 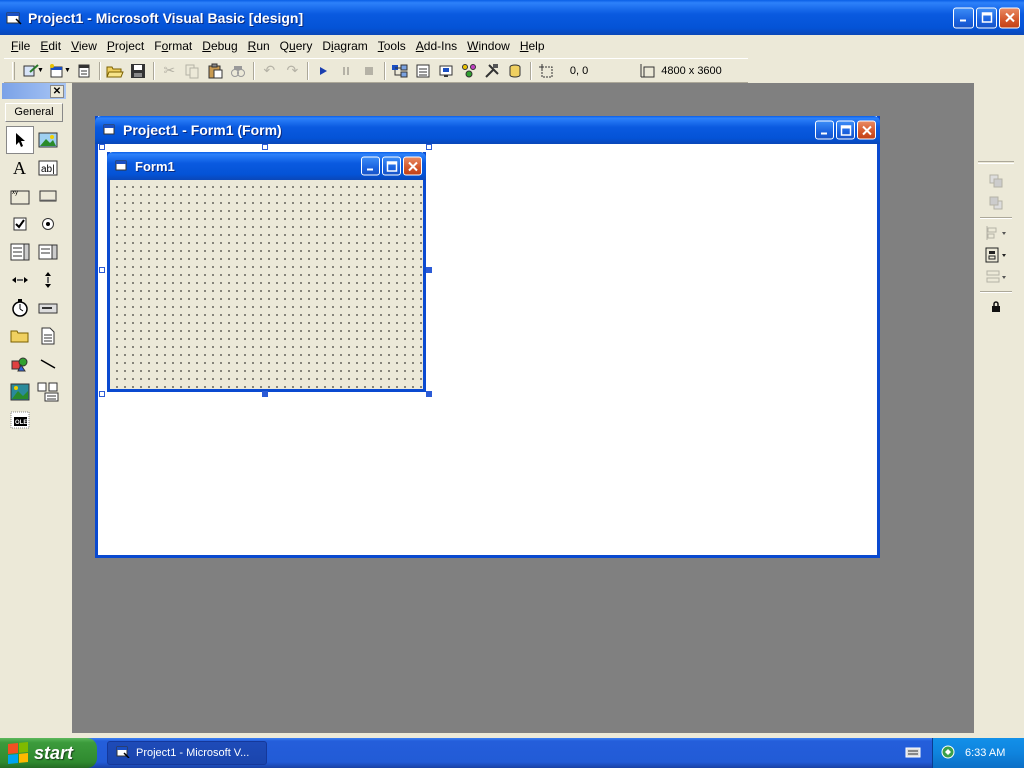 I want to click on redo-icon: ↷, so click(x=292, y=71).